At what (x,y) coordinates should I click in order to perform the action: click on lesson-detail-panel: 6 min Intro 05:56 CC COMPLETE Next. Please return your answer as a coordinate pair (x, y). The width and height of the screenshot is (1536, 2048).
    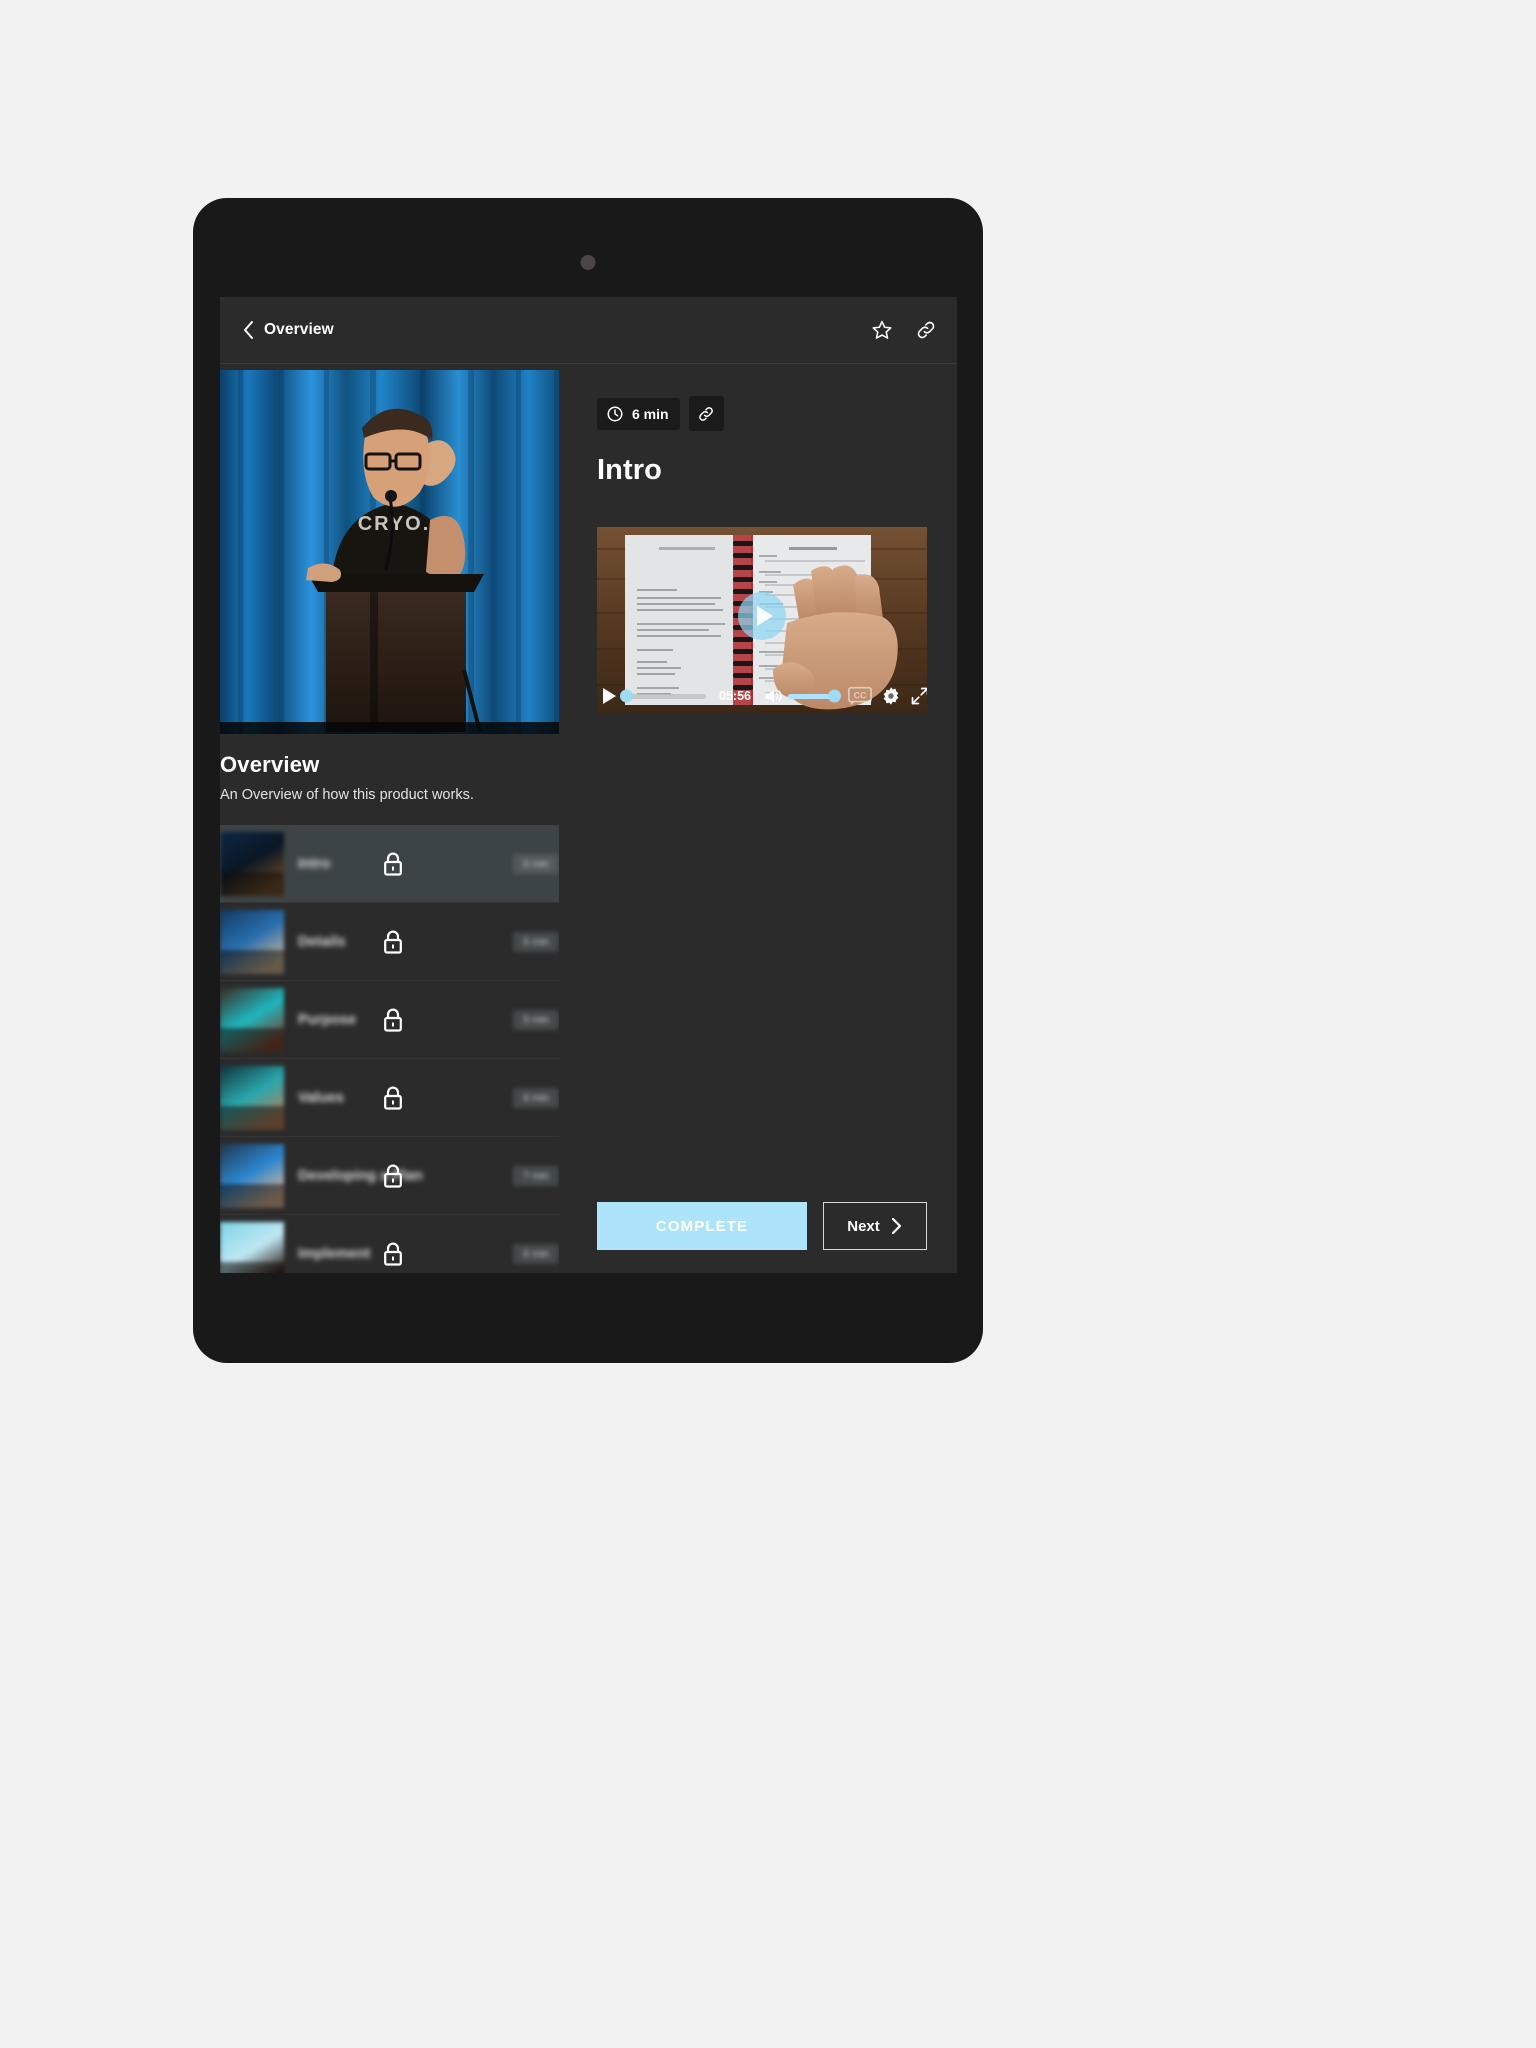
    Looking at the image, I should click on (758, 818).